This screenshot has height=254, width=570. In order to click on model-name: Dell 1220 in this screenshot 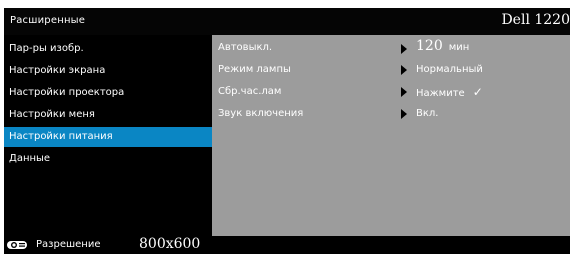, I will do `click(535, 20)`.